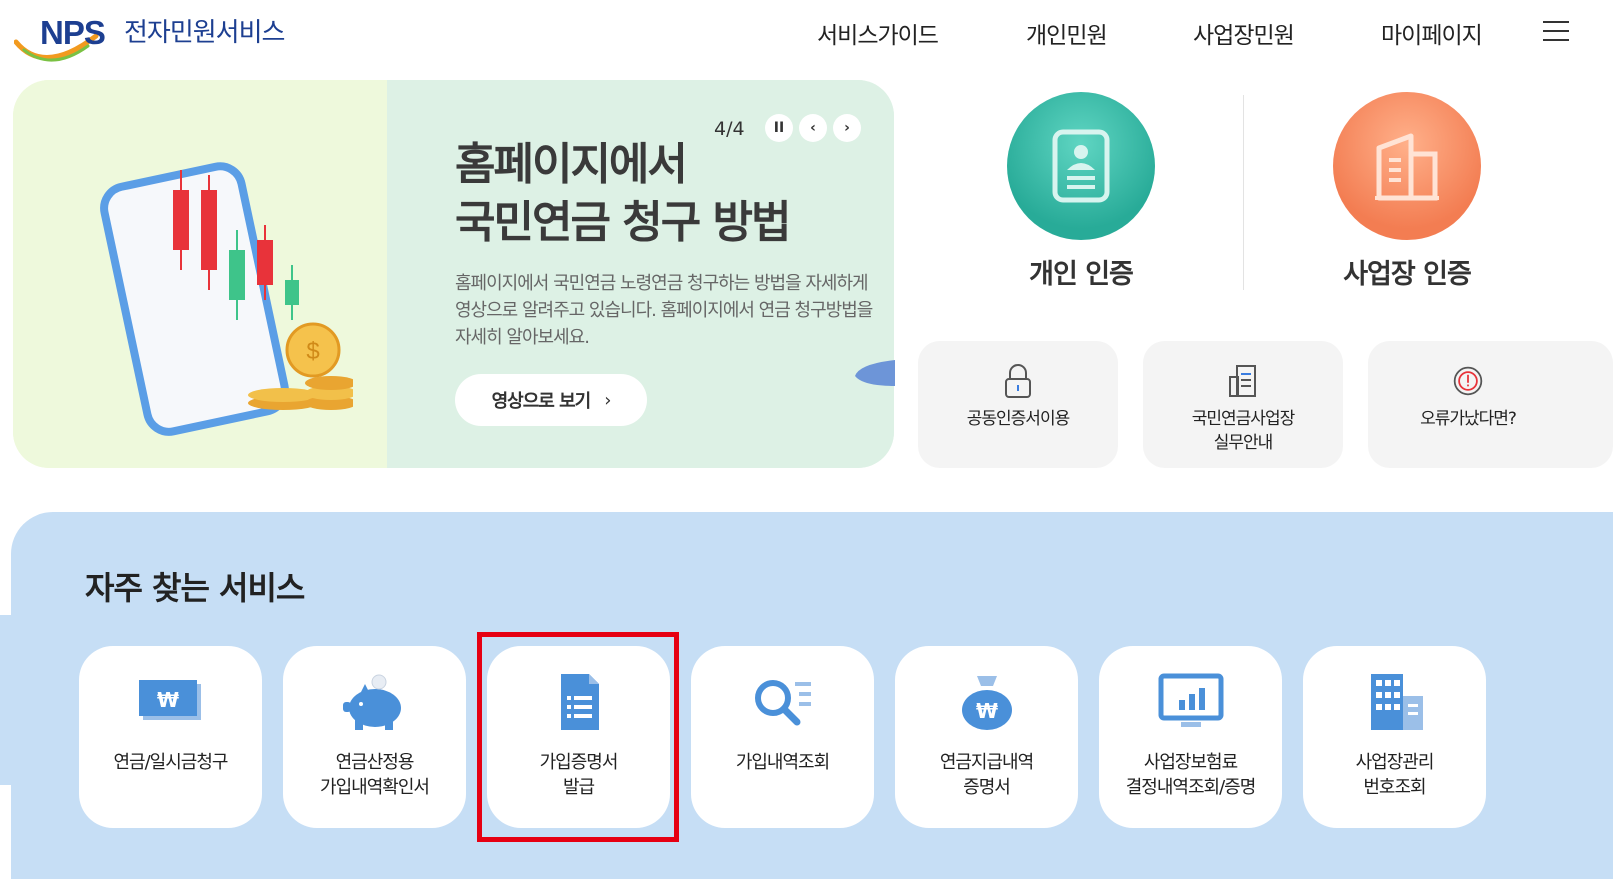  Describe the element at coordinates (195, 588) in the screenshot. I see `frequent-services-title: 자주 찾는 서비스` at that location.